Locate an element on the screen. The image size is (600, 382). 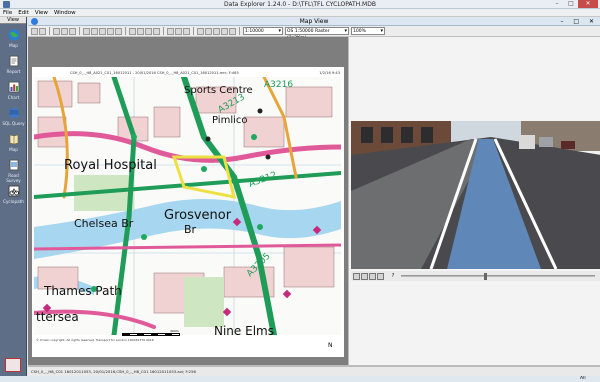
sidebar-item-cyclopath: Cyclopath is located at coordinates (13, 194).